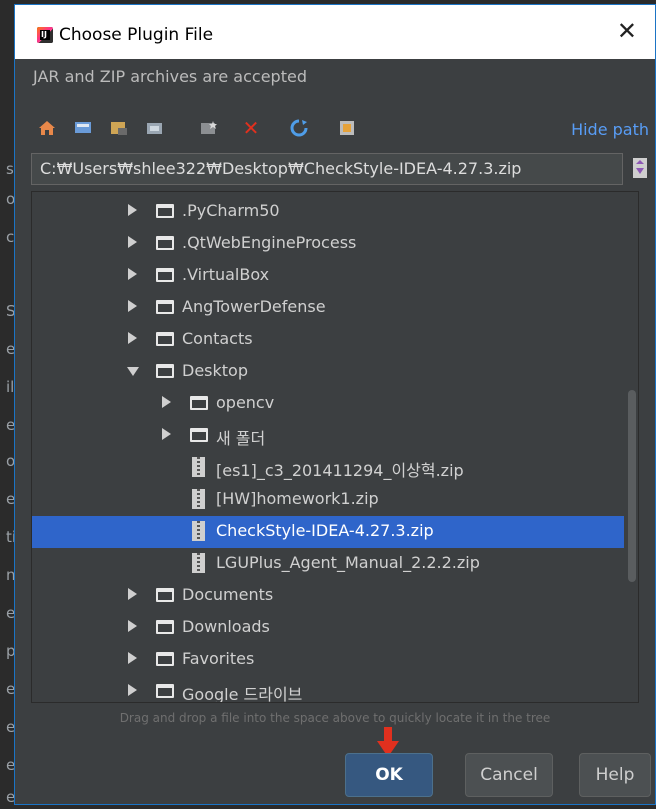 This screenshot has height=809, width=656. What do you see at coordinates (269, 242) in the screenshot?
I see `tree-item-label: .QtWebEngineProcess` at bounding box center [269, 242].